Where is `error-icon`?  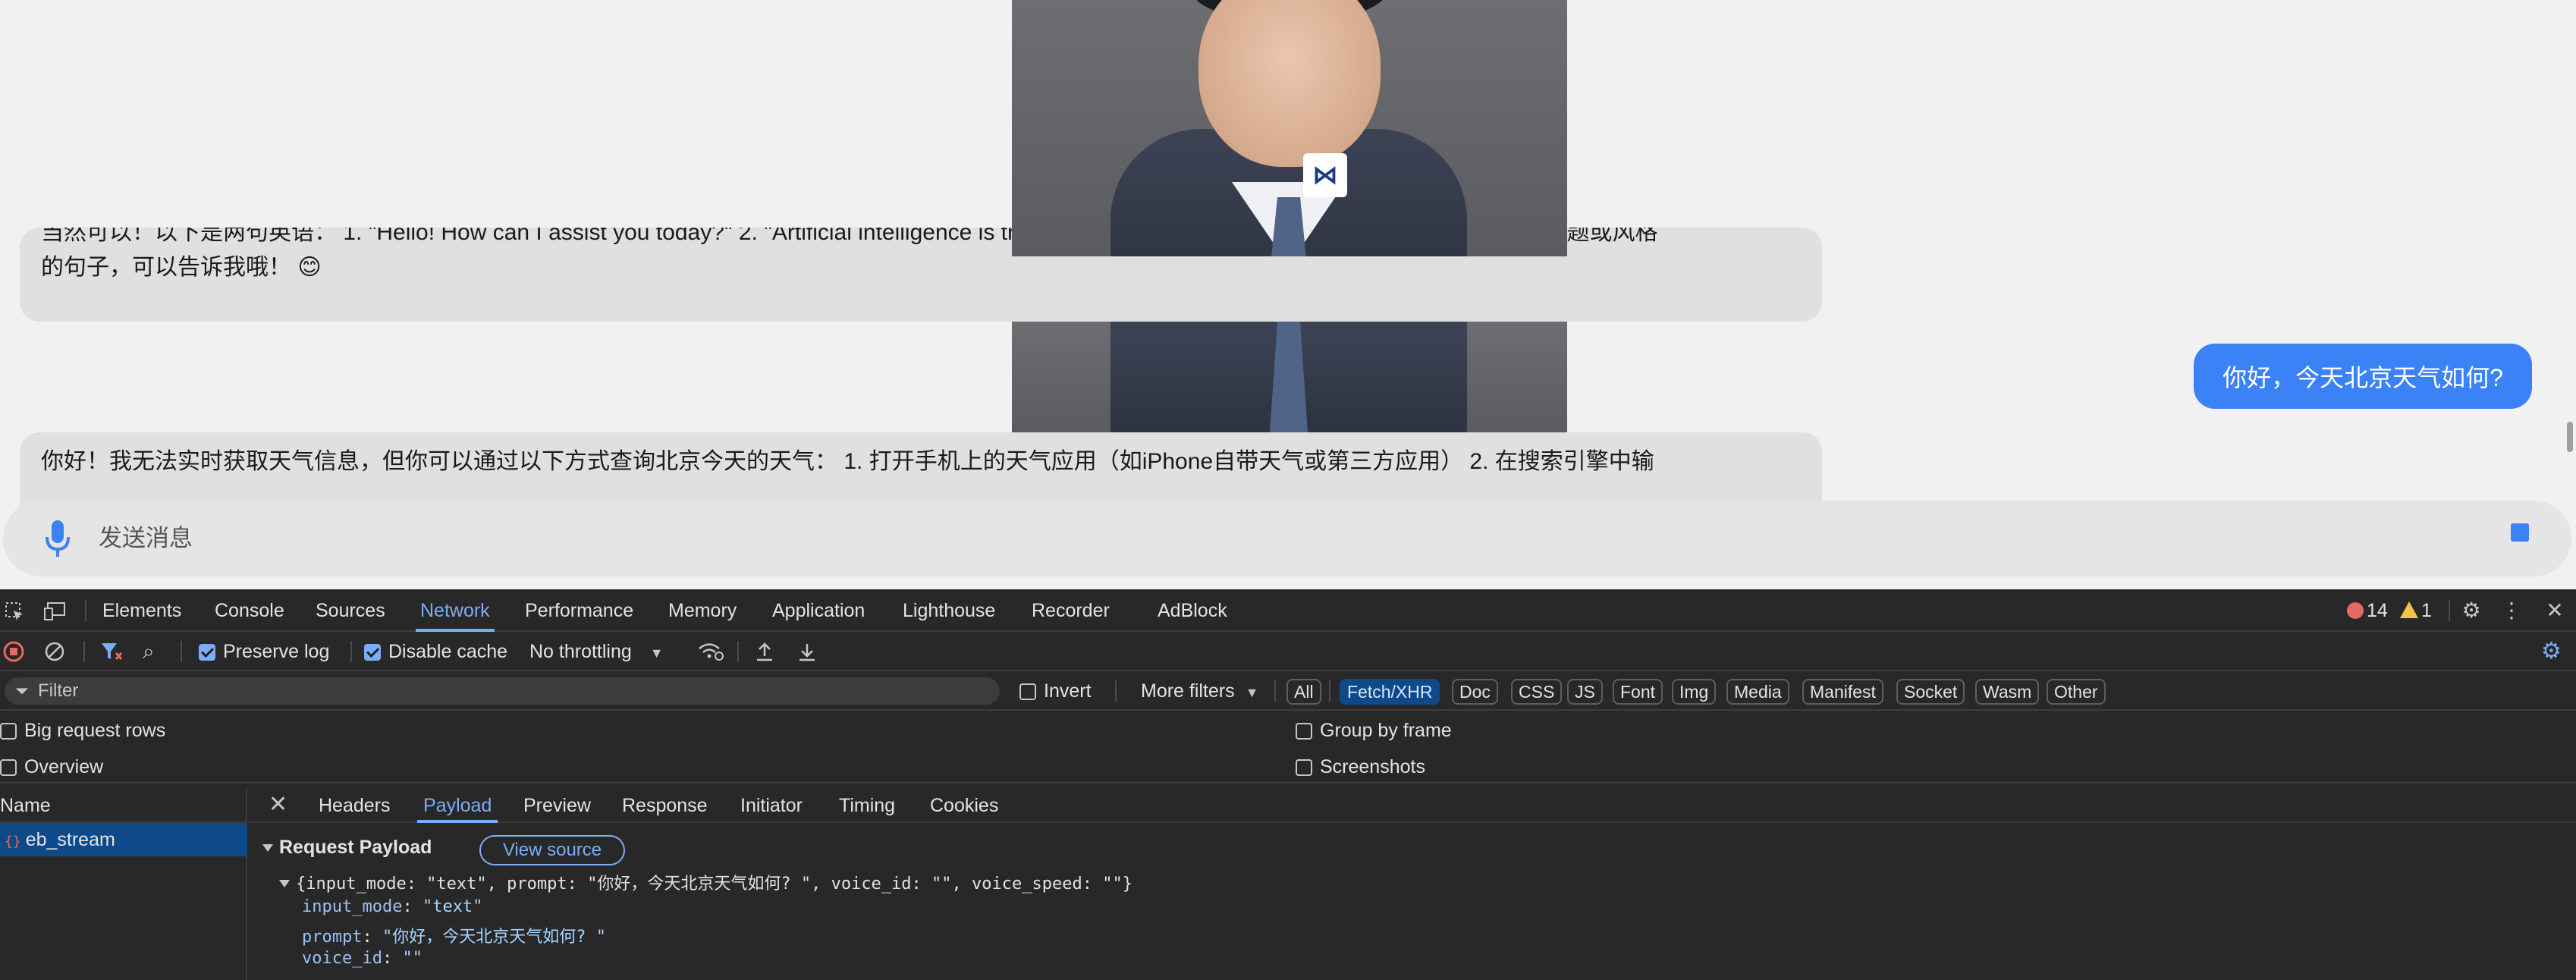 error-icon is located at coordinates (2355, 610).